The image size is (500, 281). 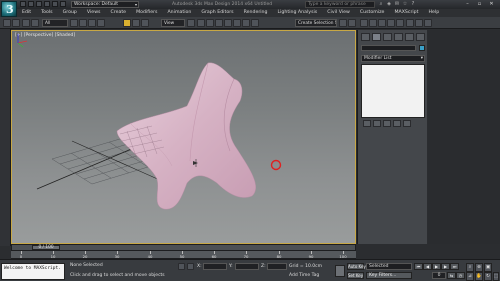 What do you see at coordinates (479, 267) in the screenshot?
I see `zoom-all-icon: ⊕` at bounding box center [479, 267].